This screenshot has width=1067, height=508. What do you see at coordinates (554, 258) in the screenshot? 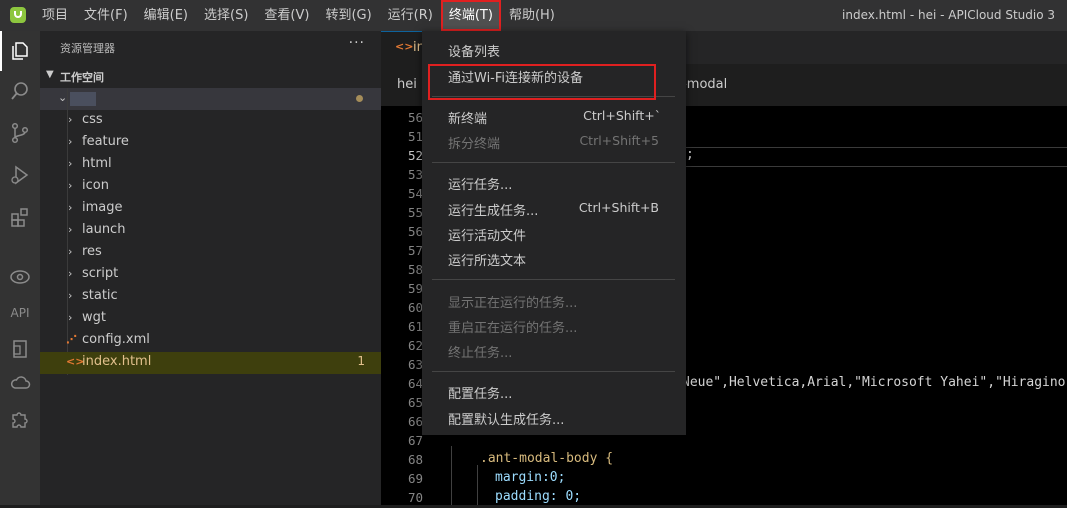
I see `menu-item-run-selected-text: 运行所选文本` at bounding box center [554, 258].